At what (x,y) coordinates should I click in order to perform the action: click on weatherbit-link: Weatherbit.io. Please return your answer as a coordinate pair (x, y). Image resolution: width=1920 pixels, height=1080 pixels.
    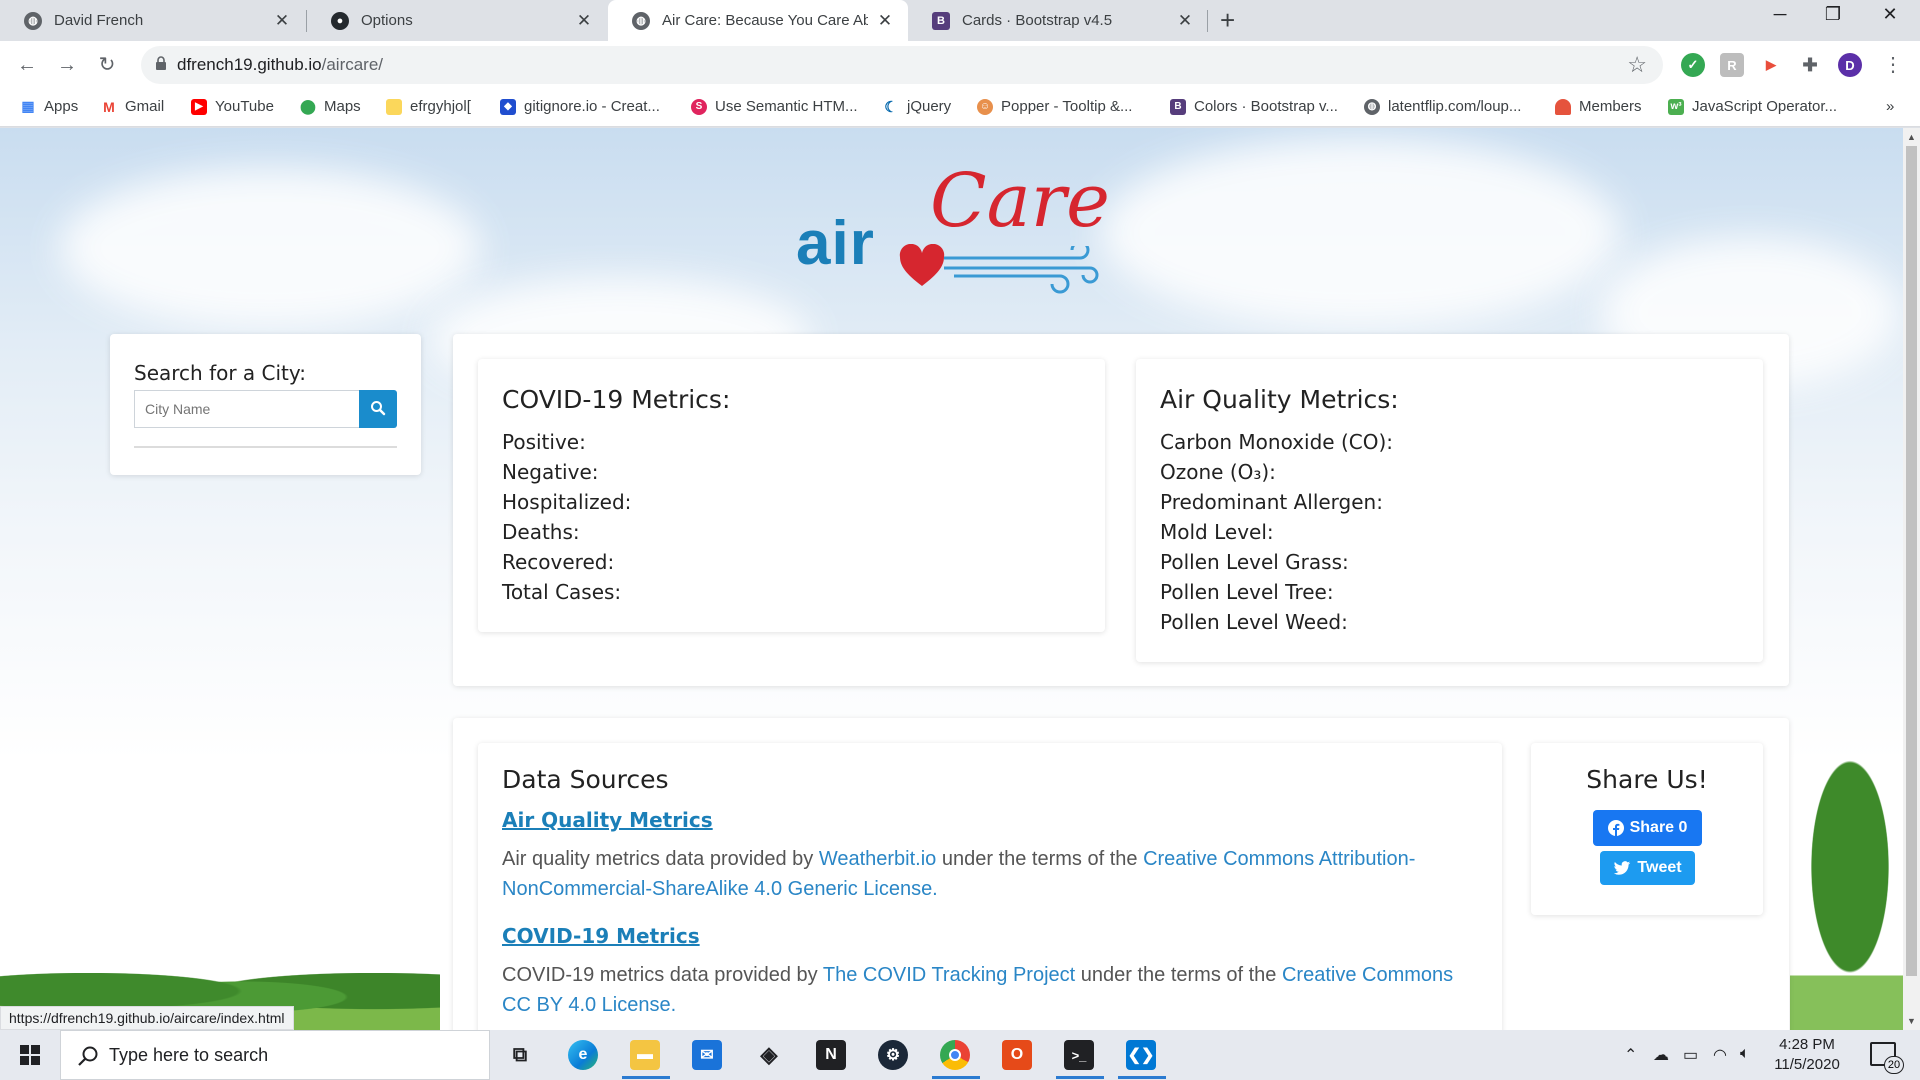
    Looking at the image, I should click on (877, 859).